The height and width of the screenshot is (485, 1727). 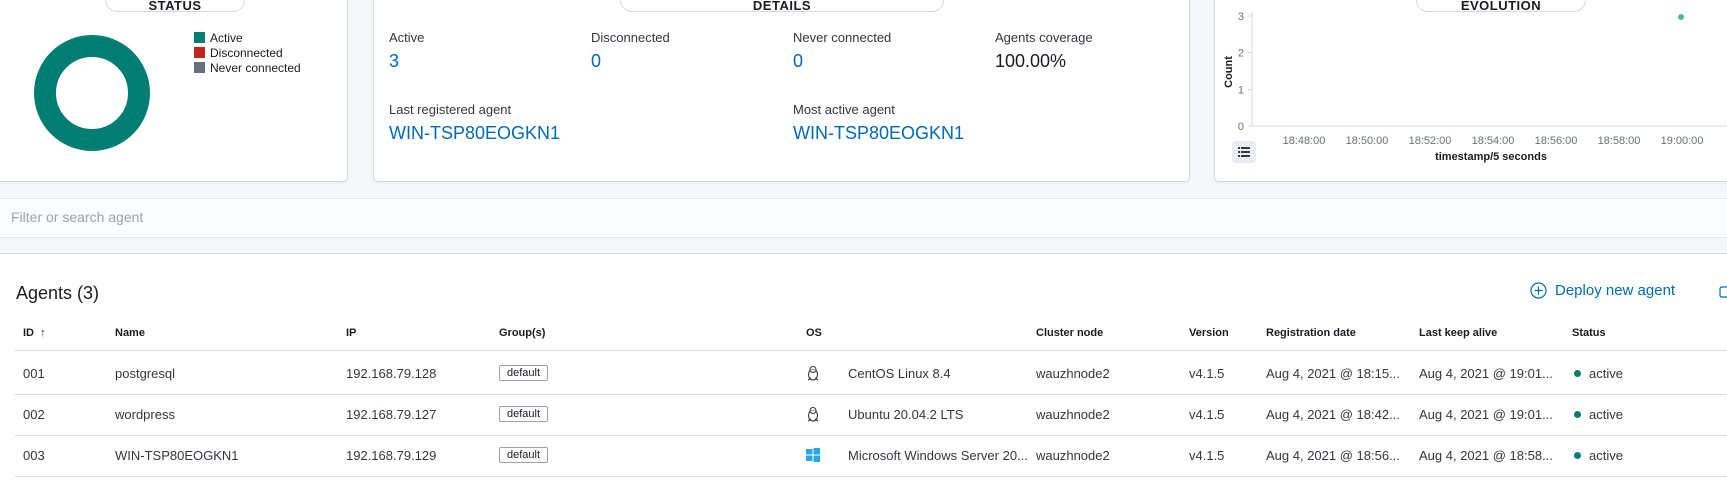 I want to click on x-tick-label: 18:48:00, so click(x=1304, y=141).